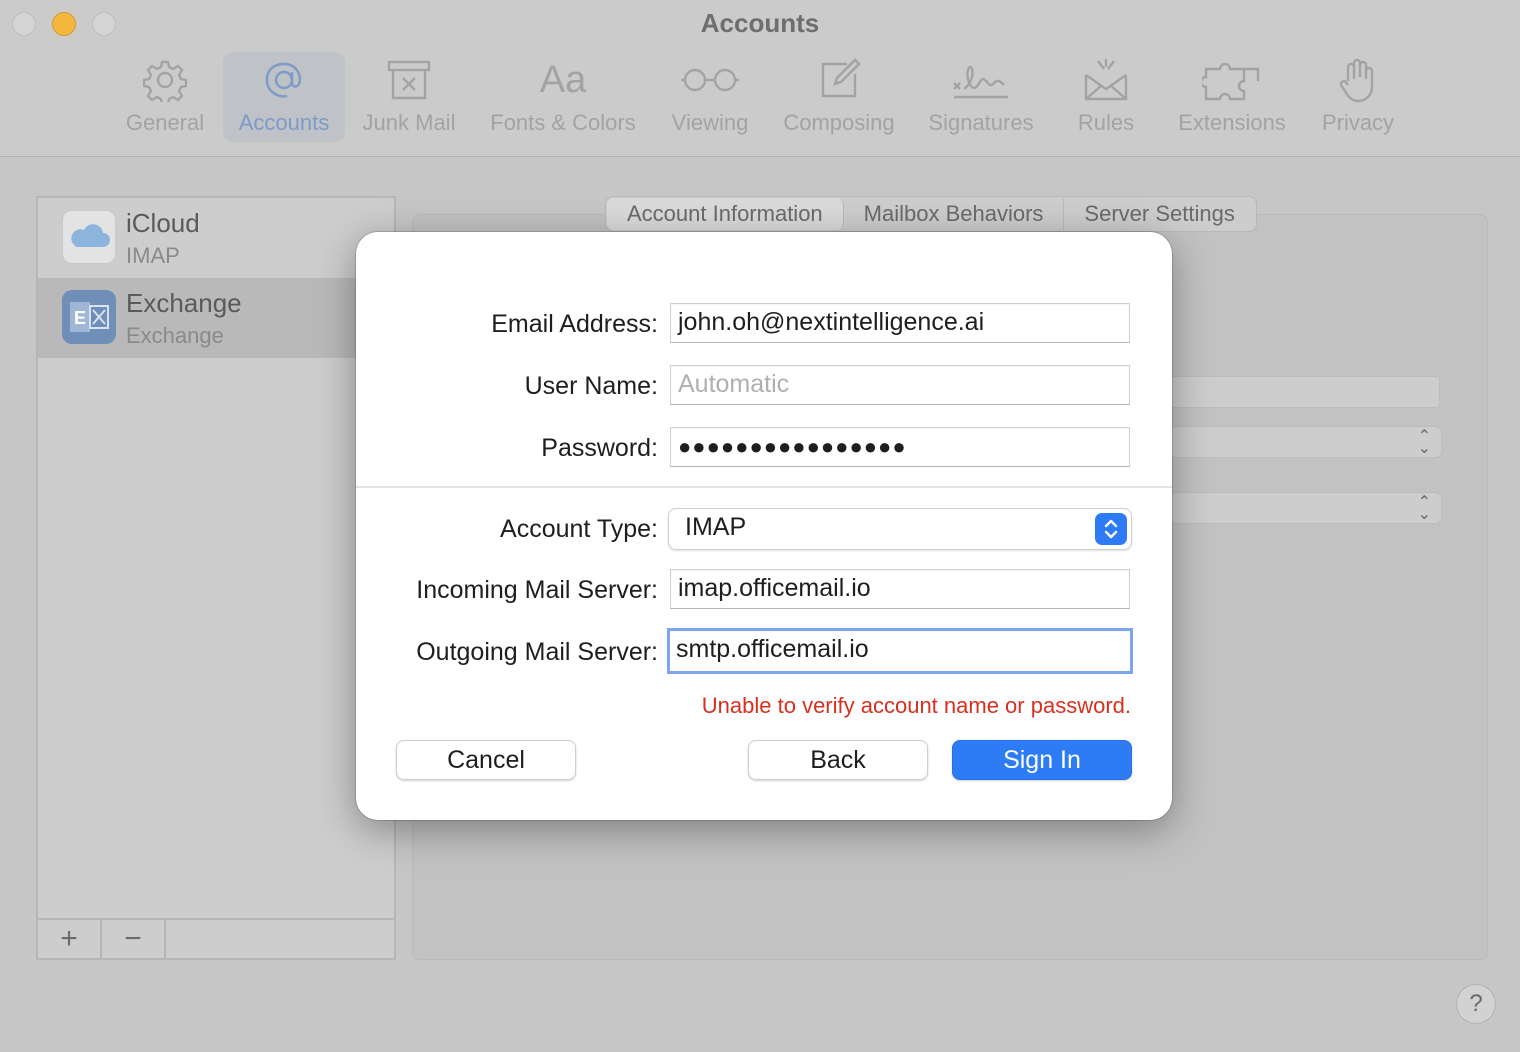 Image resolution: width=1520 pixels, height=1052 pixels. Describe the element at coordinates (80, 318) in the screenshot. I see `svg-text: E` at that location.